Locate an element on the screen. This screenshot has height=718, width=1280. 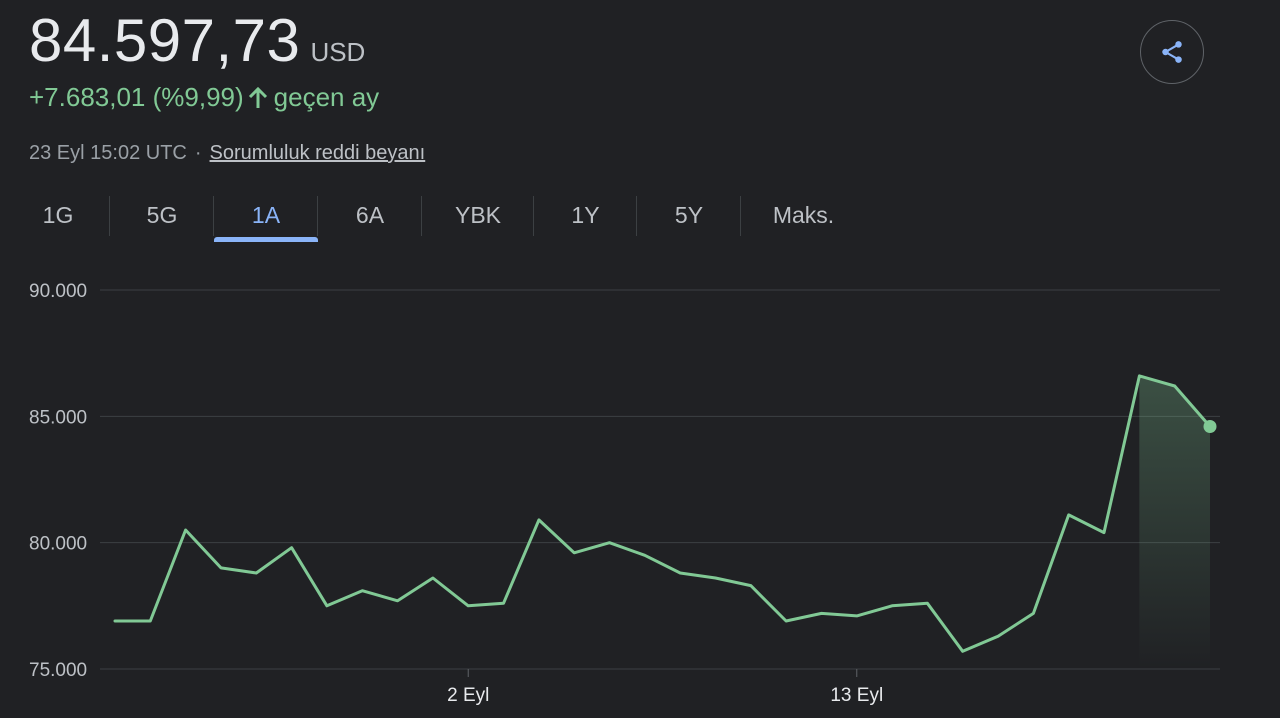
tab-label: Maks. is located at coordinates (803, 214).